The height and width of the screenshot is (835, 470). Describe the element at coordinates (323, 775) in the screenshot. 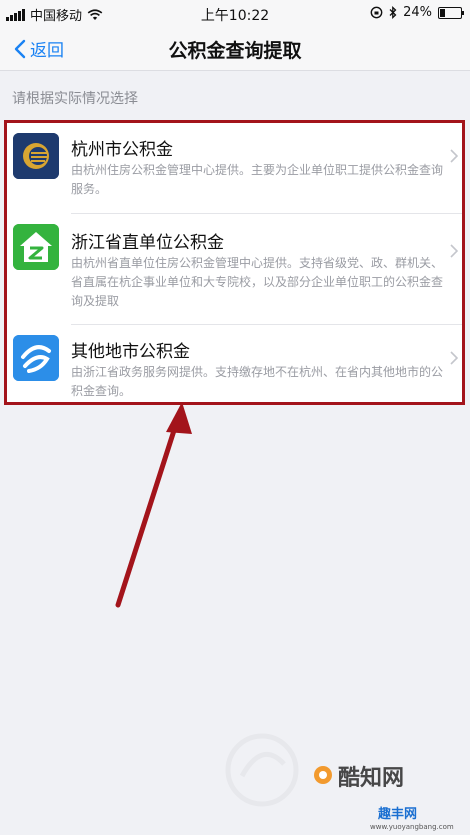

I see `watermark-brand-icon` at that location.